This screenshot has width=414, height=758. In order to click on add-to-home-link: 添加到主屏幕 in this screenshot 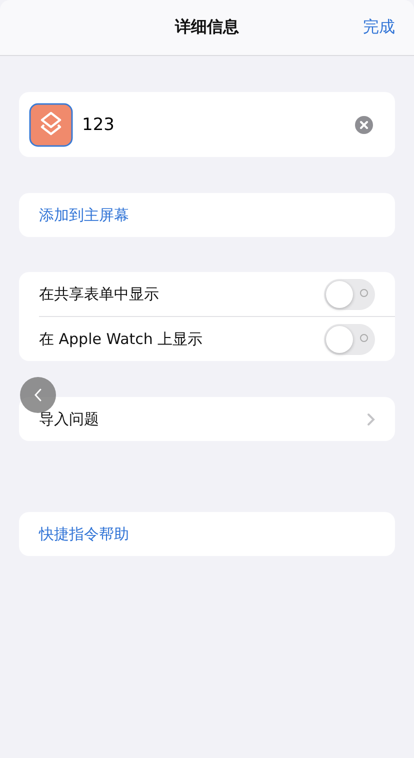, I will do `click(84, 215)`.